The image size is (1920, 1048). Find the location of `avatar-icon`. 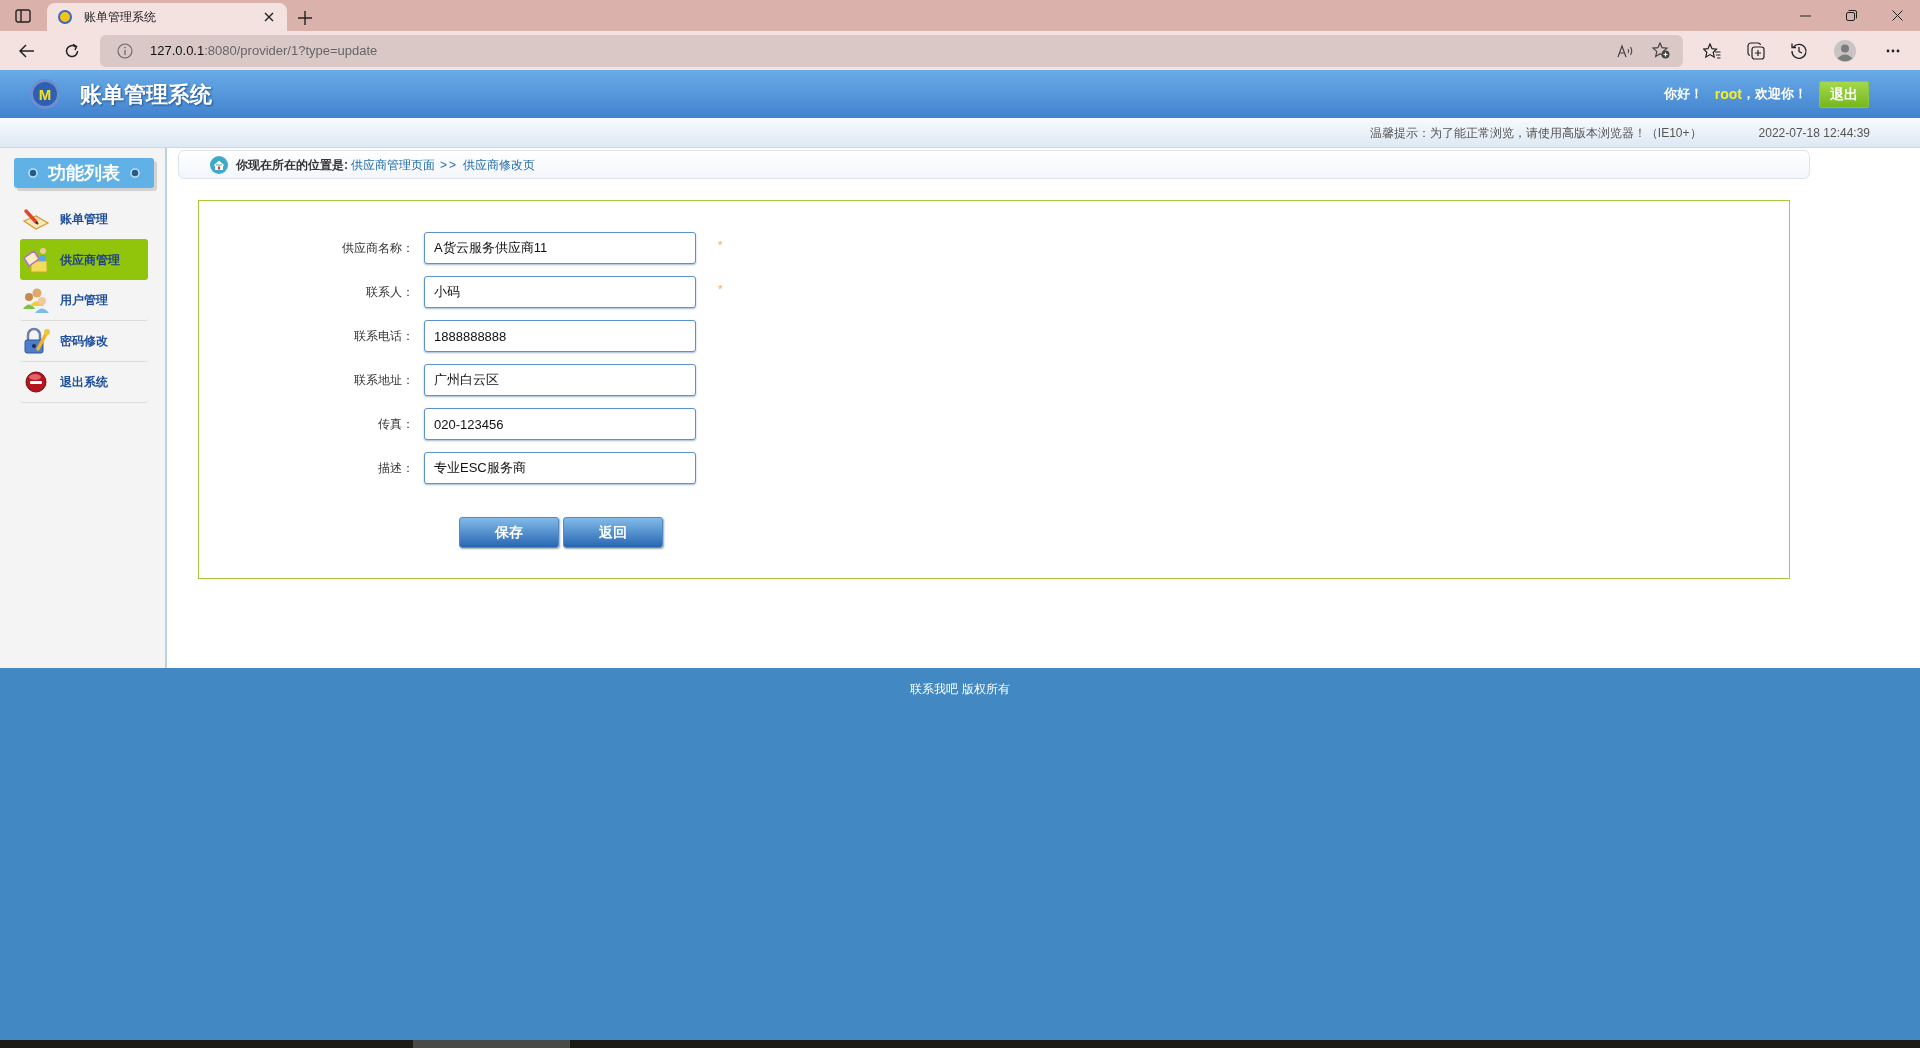

avatar-icon is located at coordinates (1845, 50).